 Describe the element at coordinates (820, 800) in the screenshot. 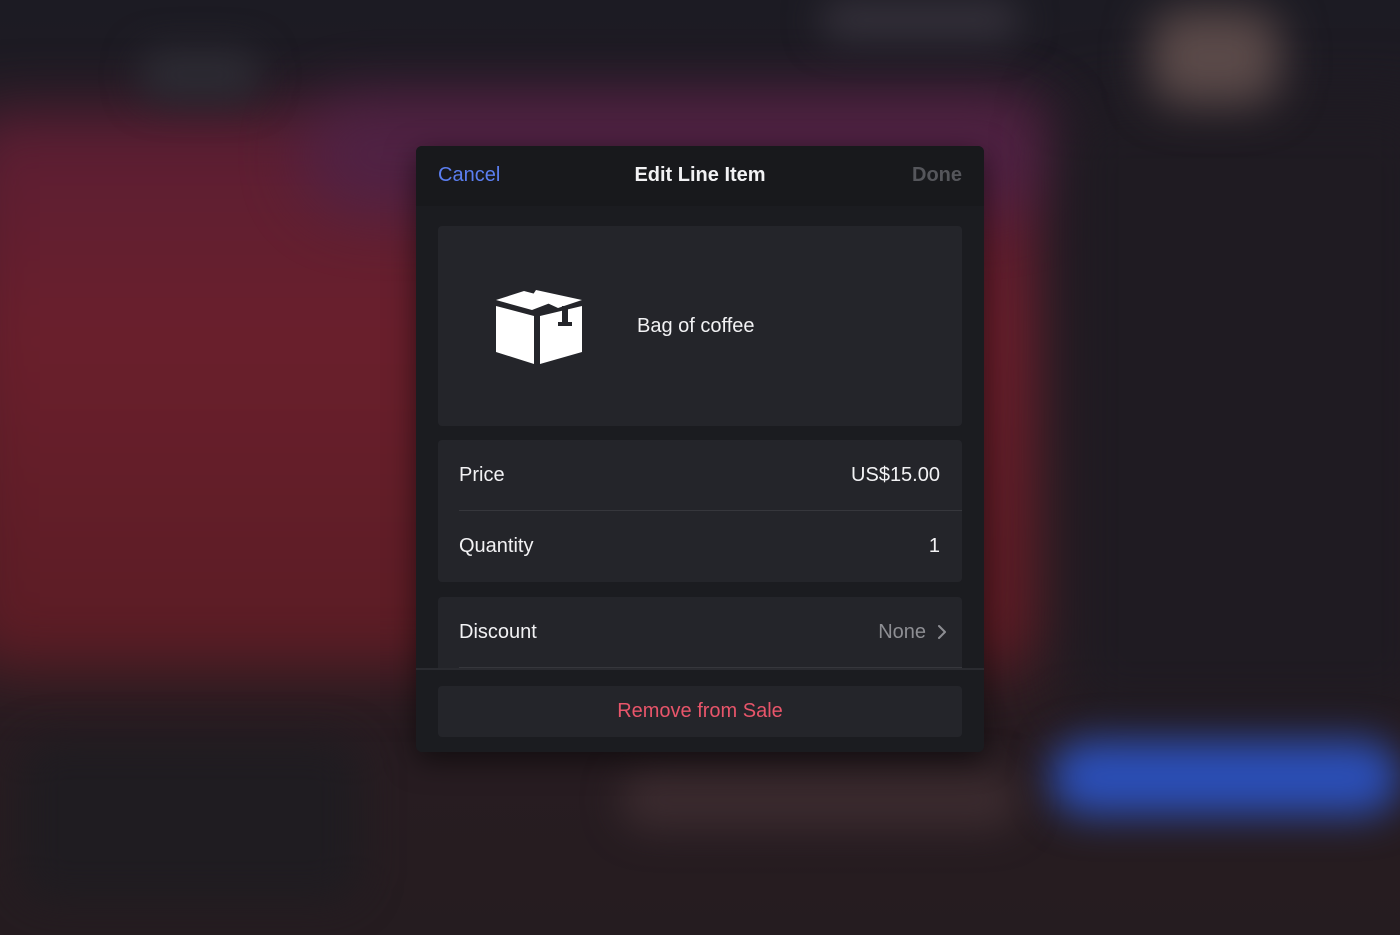

I see `background-toolbar` at that location.